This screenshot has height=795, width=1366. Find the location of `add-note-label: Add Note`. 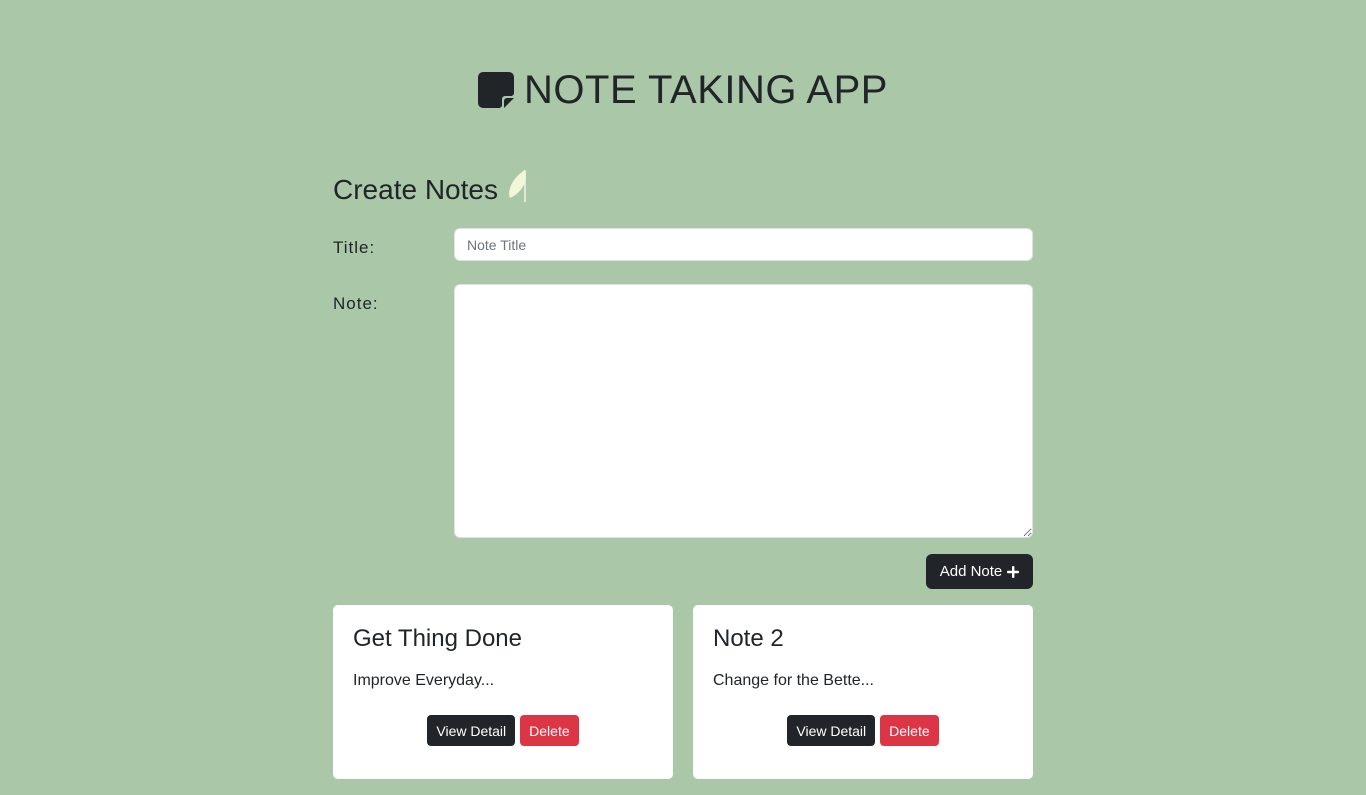

add-note-label: Add Note is located at coordinates (971, 571).